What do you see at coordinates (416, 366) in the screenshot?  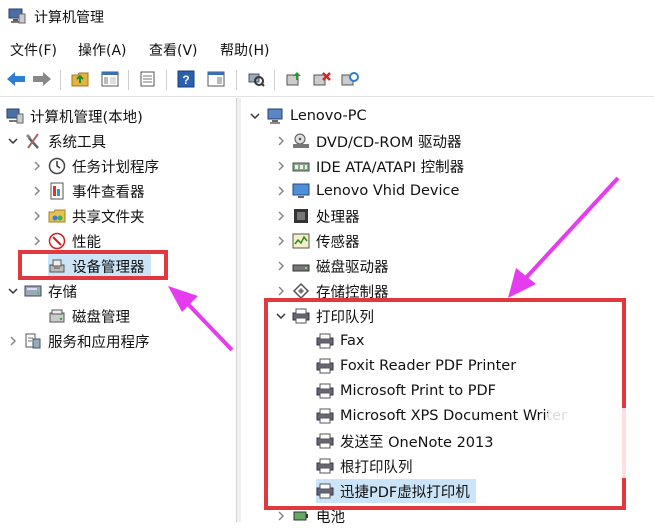 I see `printer-item: Foxit Reader PDF Printer` at bounding box center [416, 366].